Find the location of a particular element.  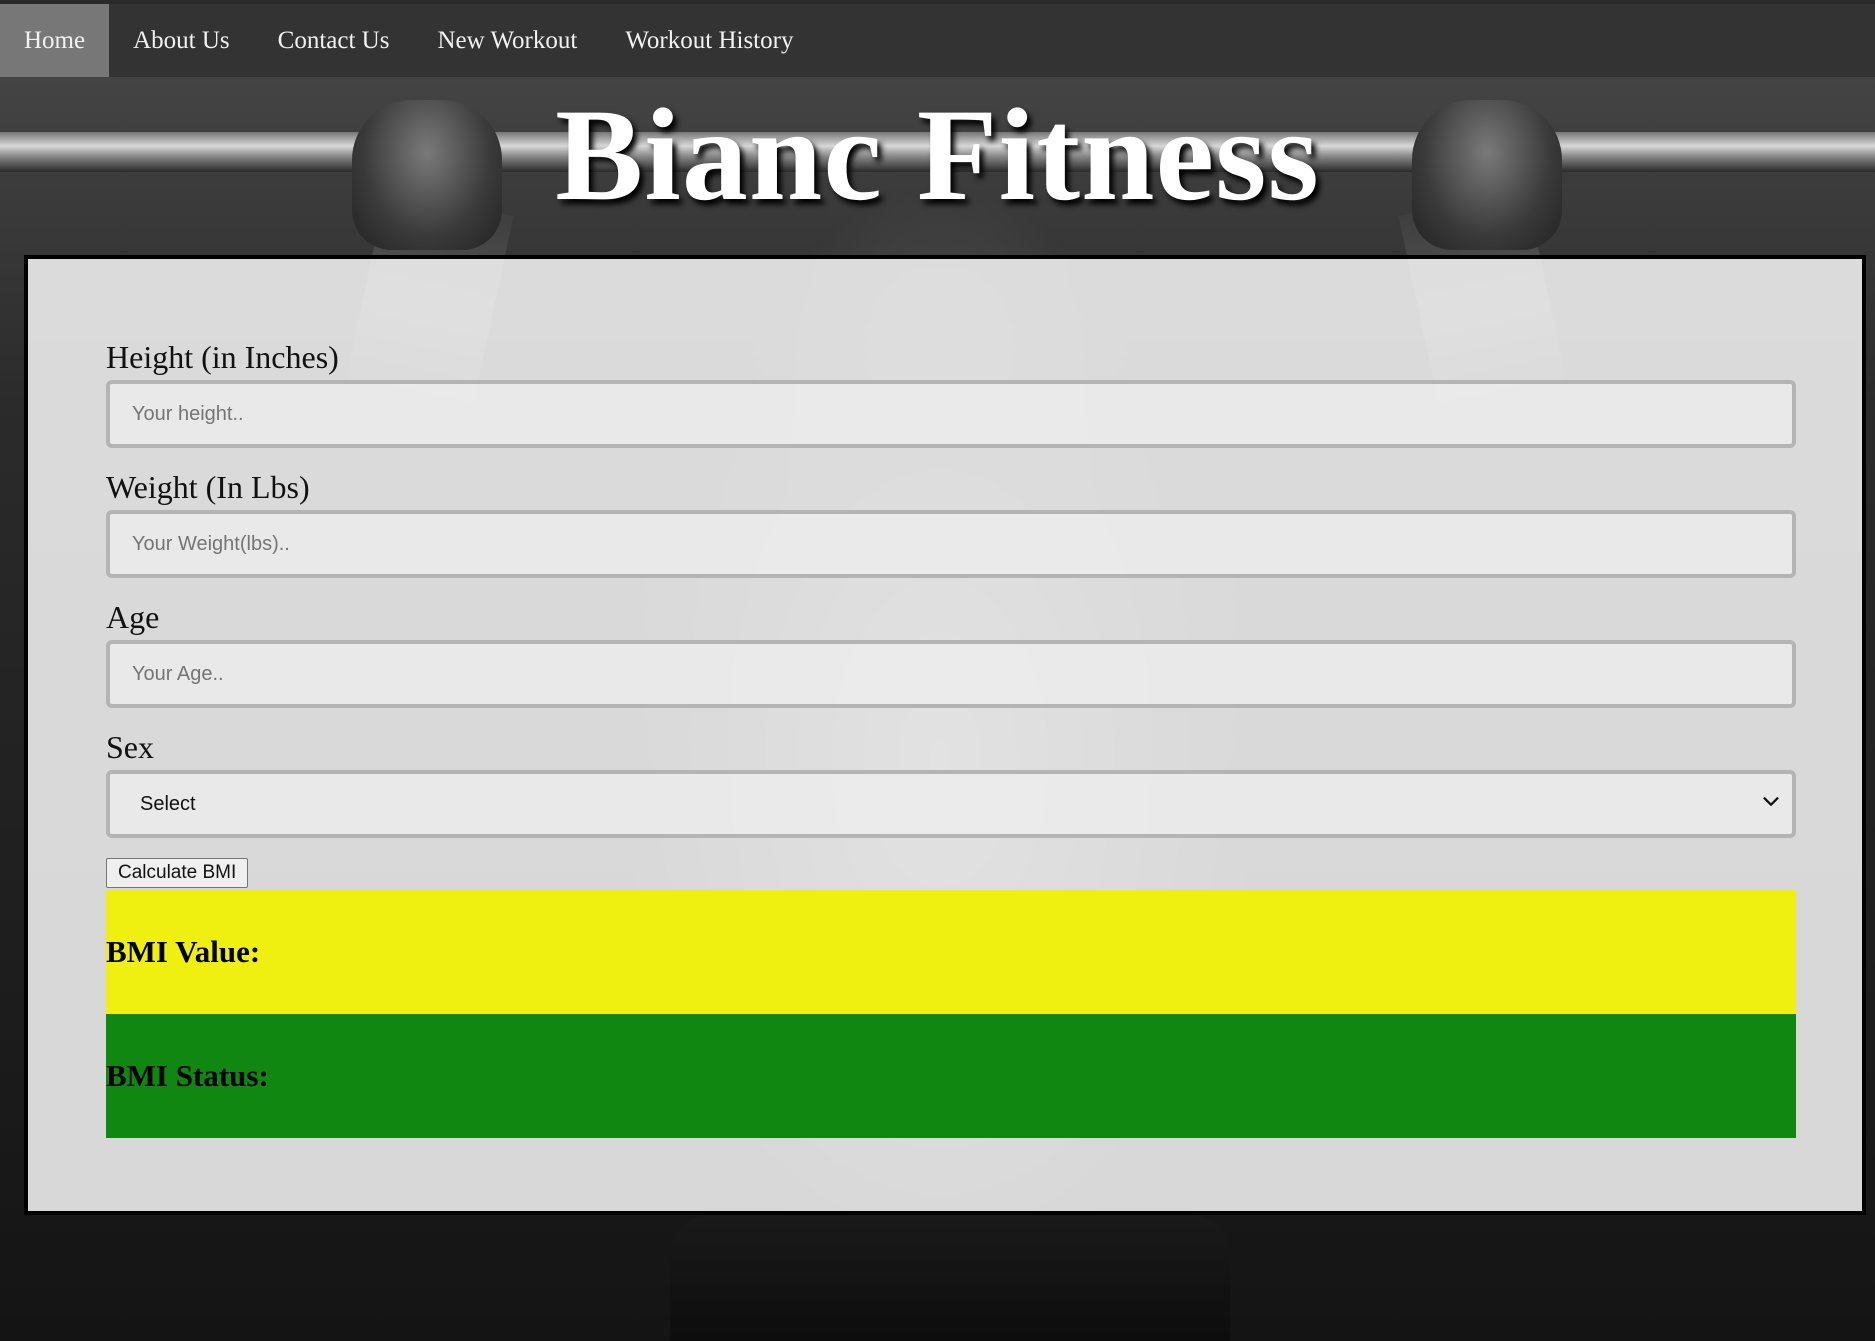

bmi-status-label: BMI Status: is located at coordinates (187, 1075).